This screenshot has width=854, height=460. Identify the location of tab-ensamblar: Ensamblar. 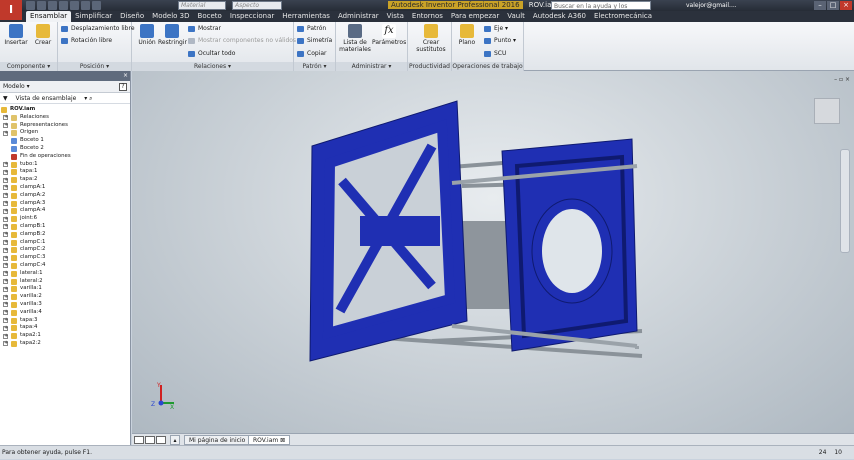
(49, 16).